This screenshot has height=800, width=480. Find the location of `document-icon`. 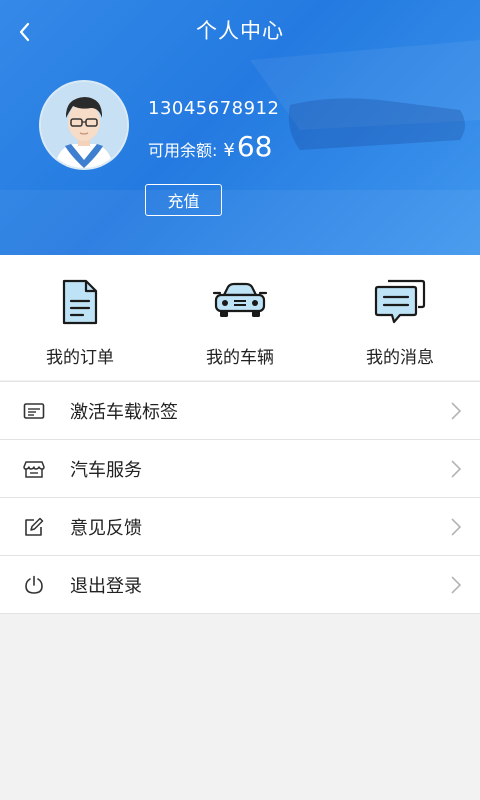

document-icon is located at coordinates (80, 302).